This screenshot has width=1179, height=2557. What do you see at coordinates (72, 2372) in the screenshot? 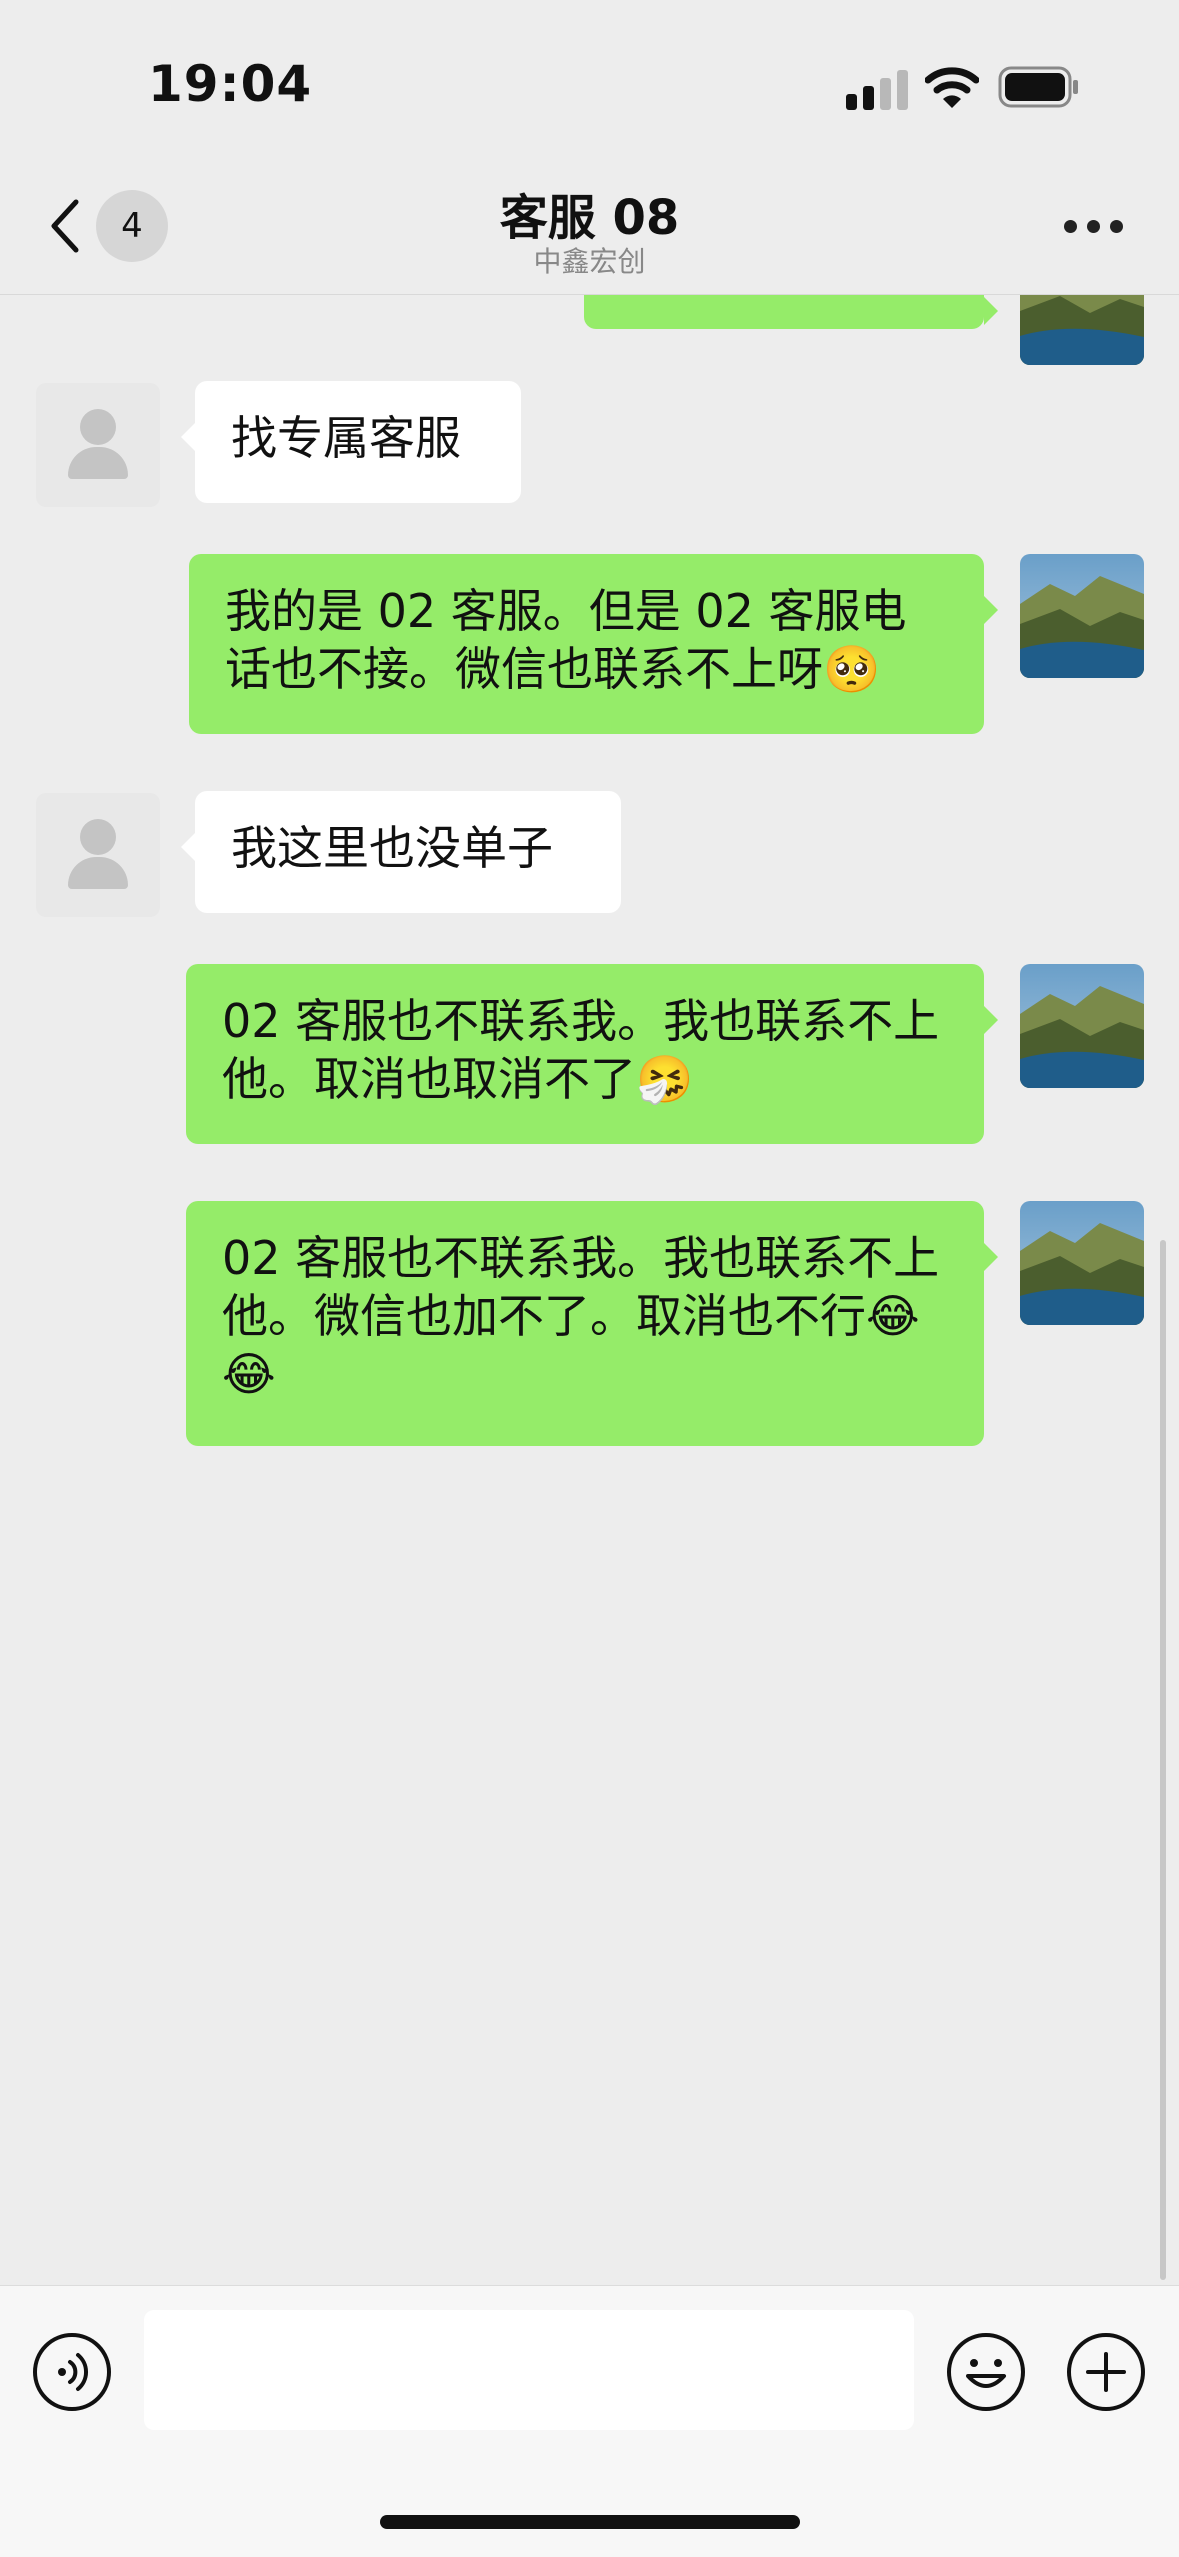
I see `voice-icon` at bounding box center [72, 2372].